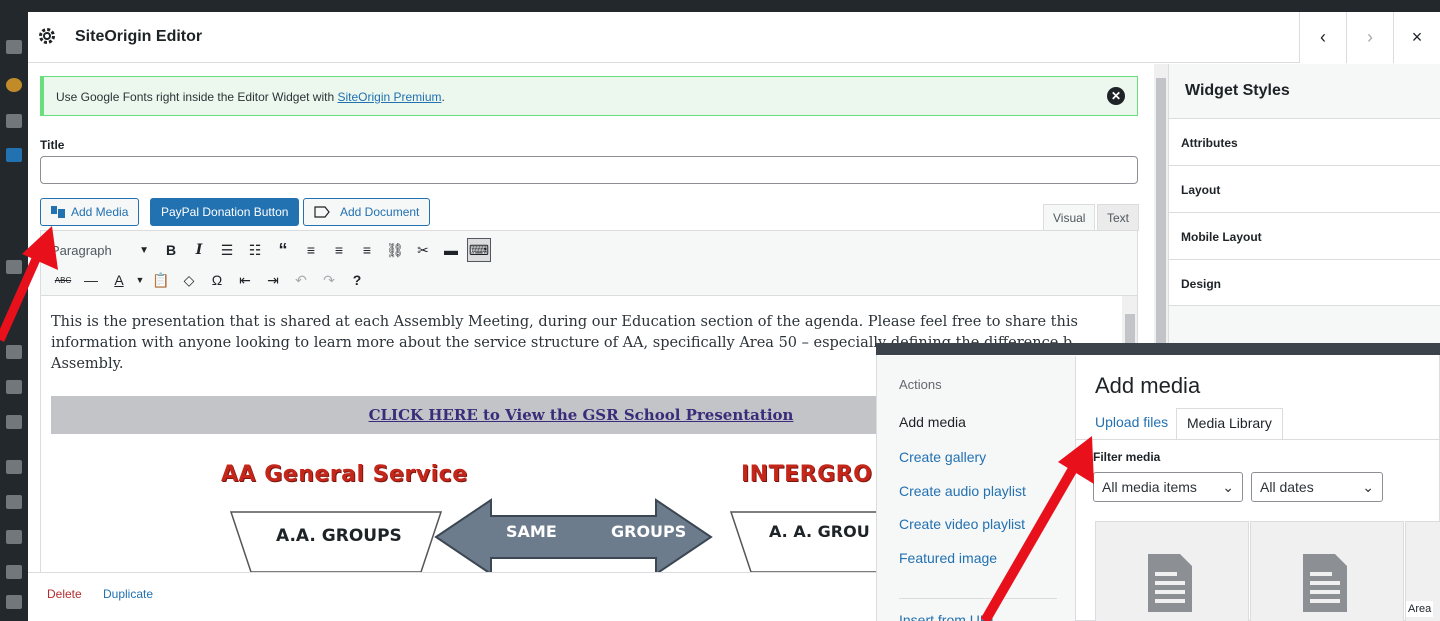 The height and width of the screenshot is (621, 1440). Describe the element at coordinates (245, 280) in the screenshot. I see `outdent-icon: ⇤` at that location.